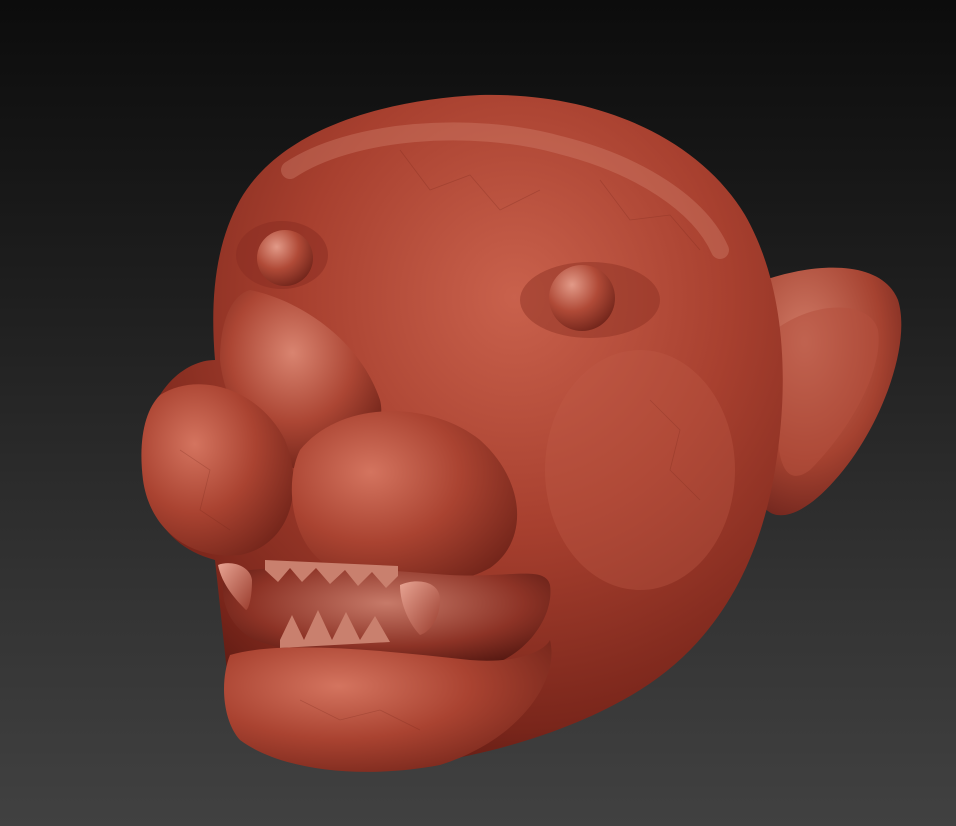 The image size is (956, 826). Describe the element at coordinates (640, 470) in the screenshot. I see `cheek-highlight` at that location.